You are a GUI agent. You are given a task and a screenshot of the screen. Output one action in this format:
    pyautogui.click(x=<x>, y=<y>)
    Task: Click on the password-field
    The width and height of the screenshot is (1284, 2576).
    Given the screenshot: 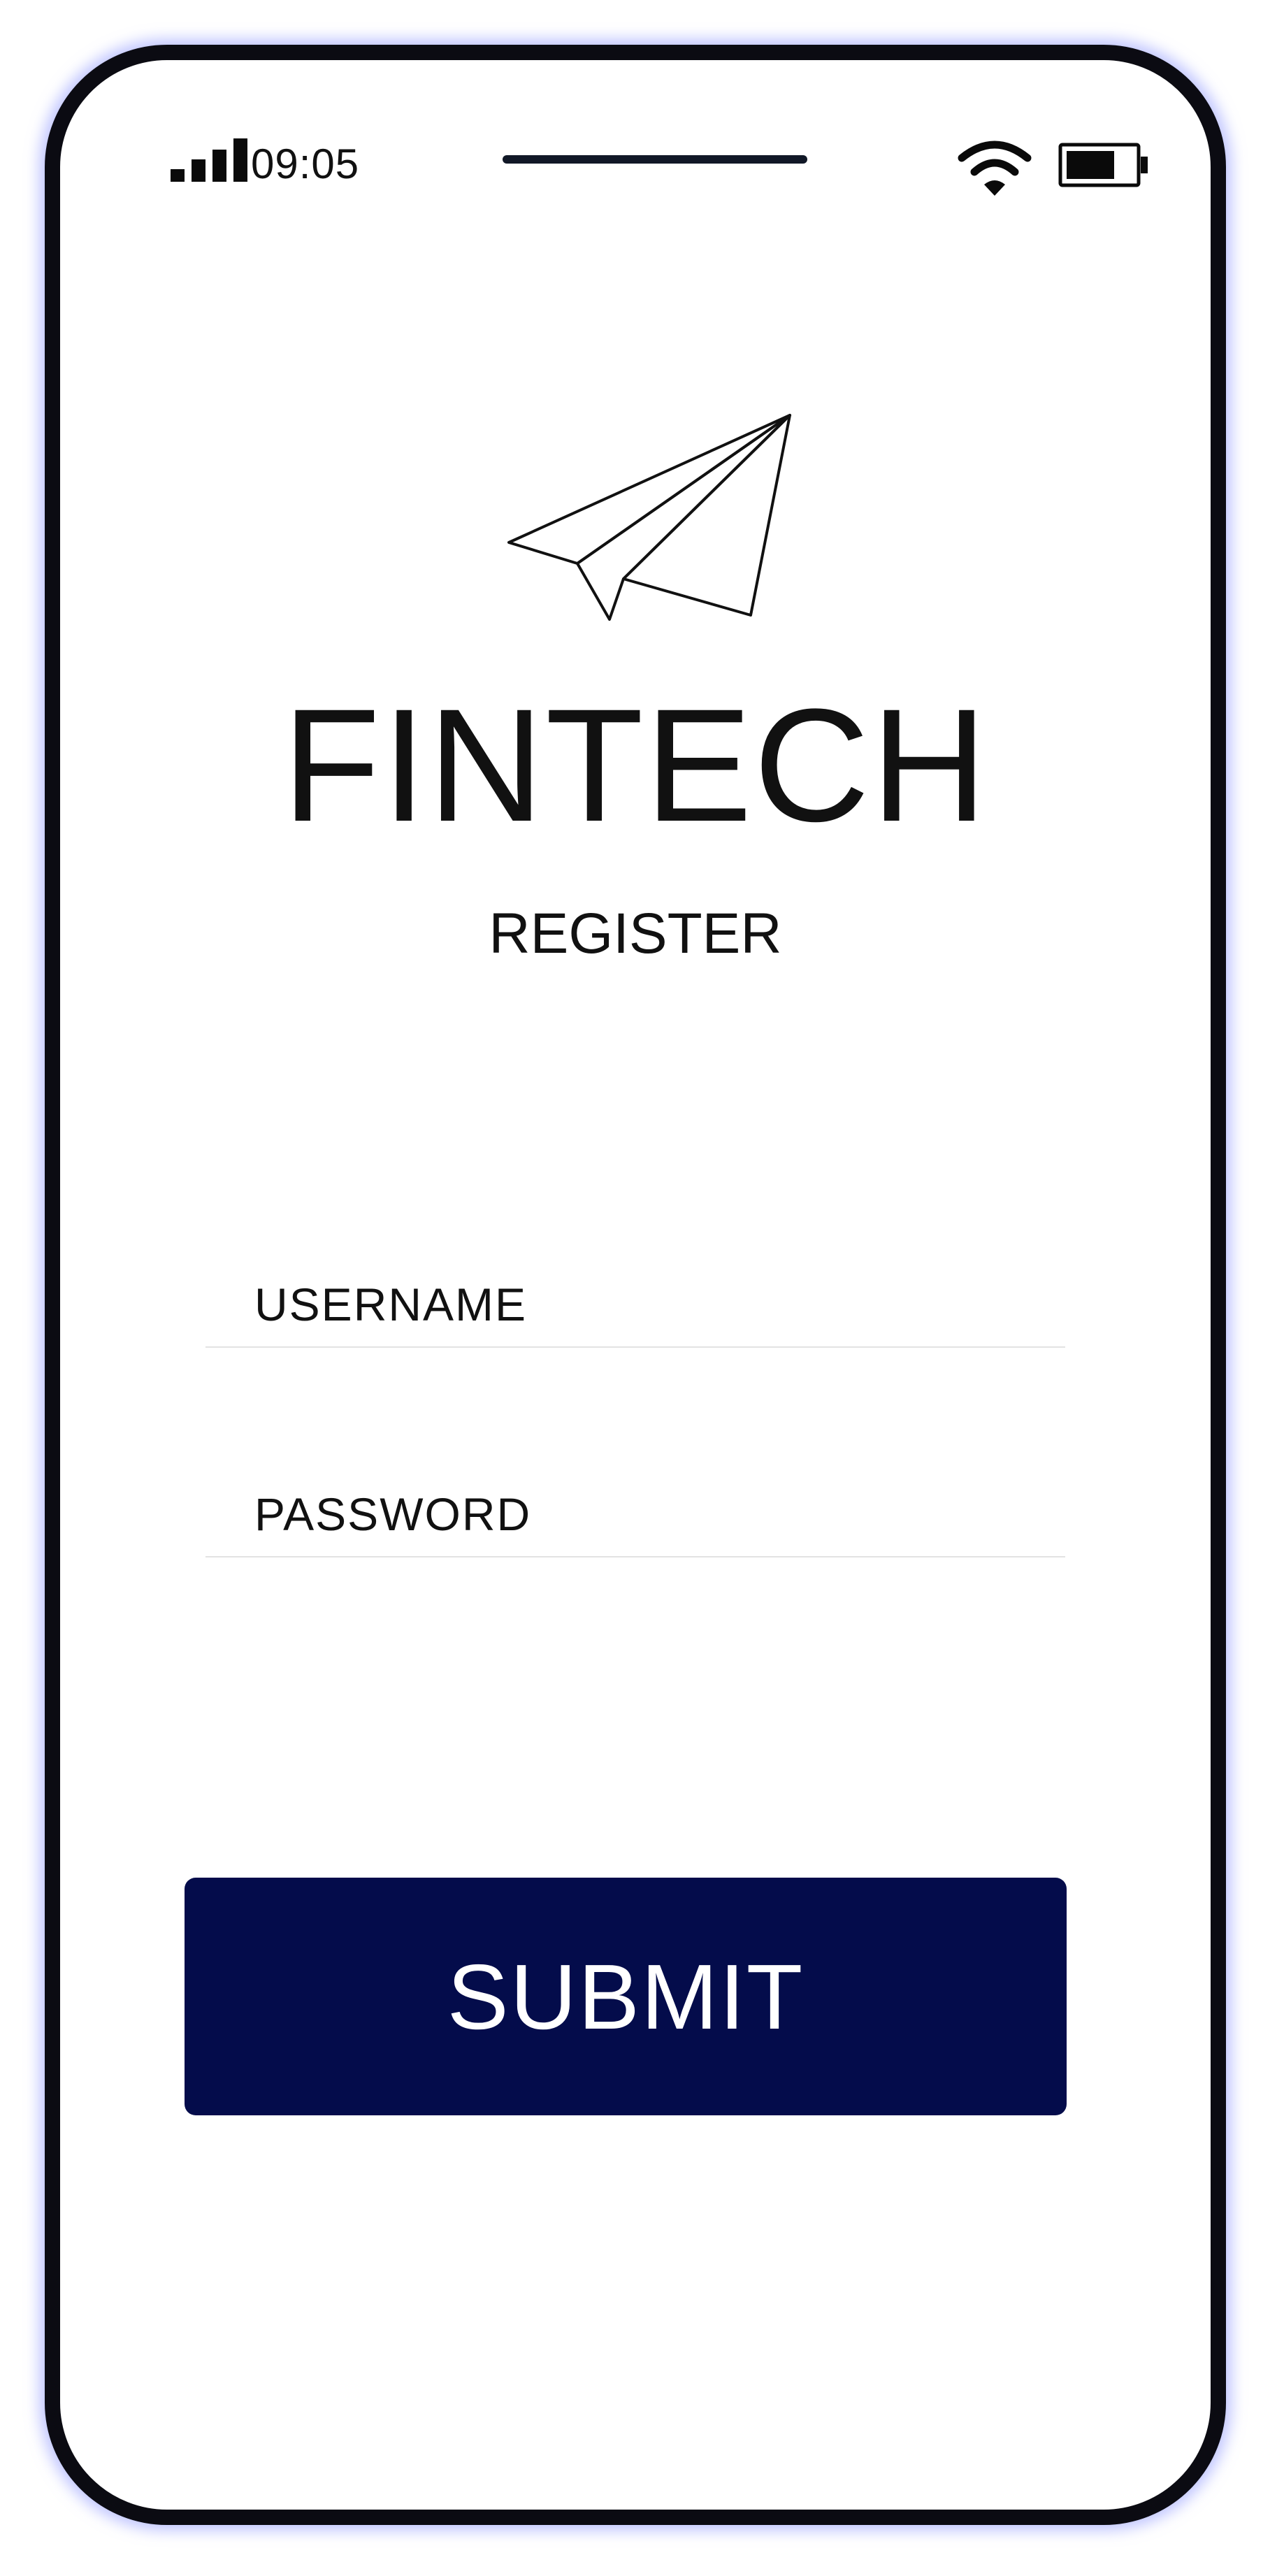 What is the action you would take?
    pyautogui.click(x=635, y=1514)
    